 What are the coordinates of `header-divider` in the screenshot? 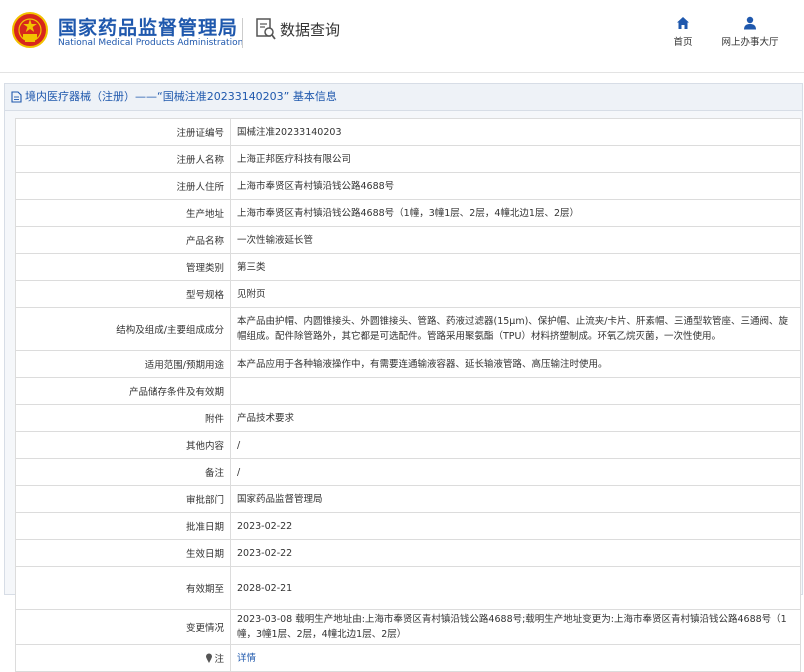 It's located at (242, 33).